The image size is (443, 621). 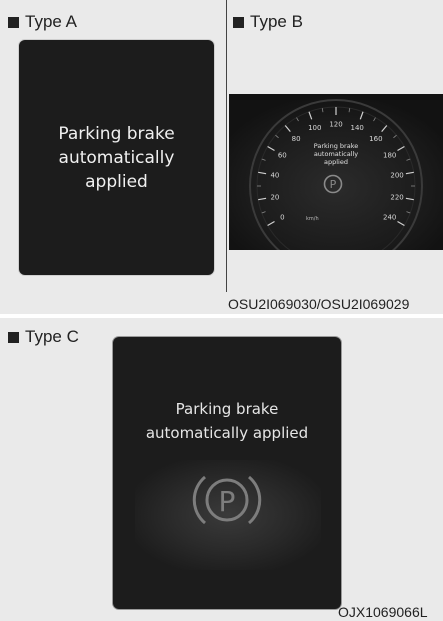 I want to click on type-b-message-line-1: Parking brake, so click(x=336, y=146).